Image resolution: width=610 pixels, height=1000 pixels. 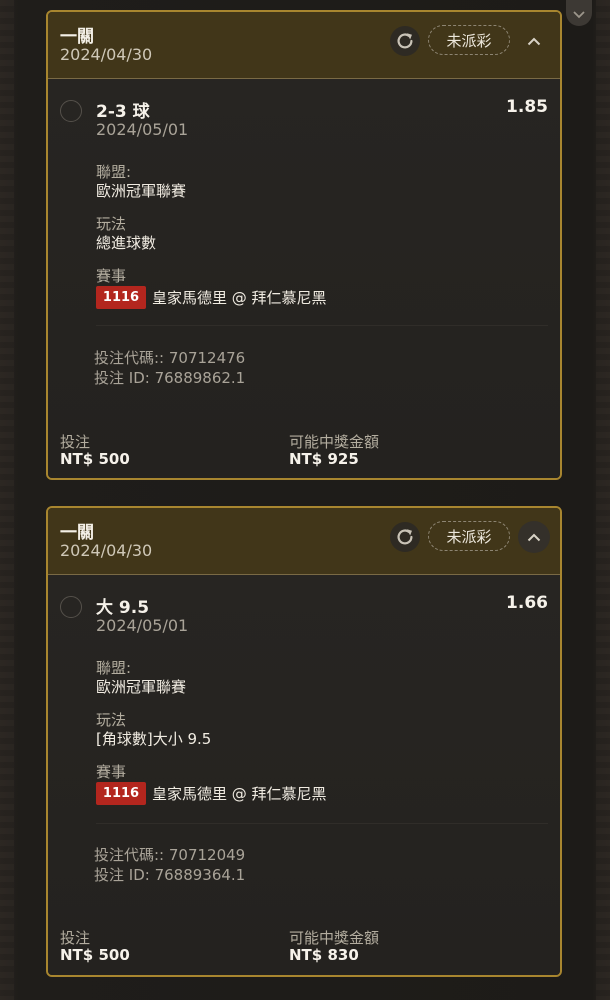 I want to click on play-value: [角球數]大小 9.5, so click(x=154, y=739).